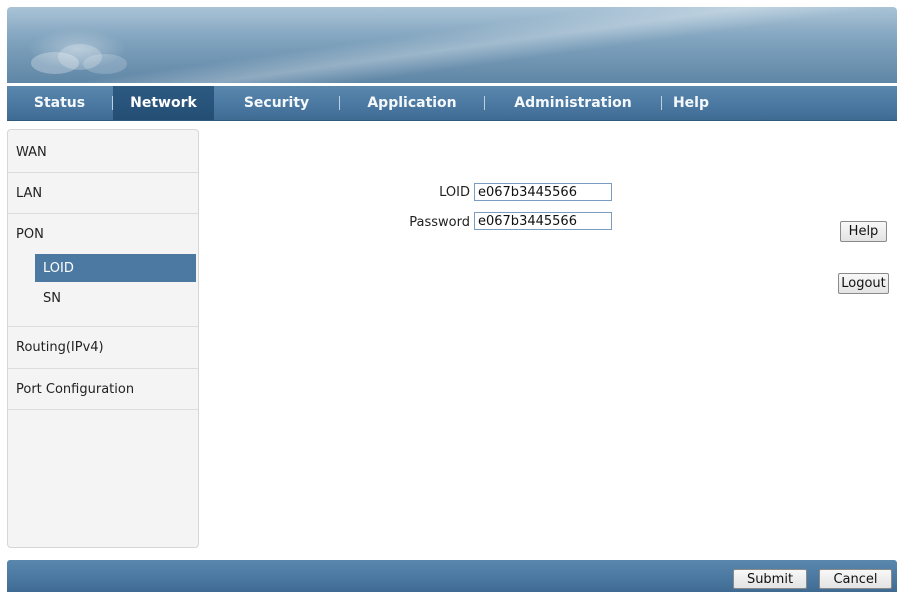  What do you see at coordinates (103, 193) in the screenshot?
I see `sidebar-item-lan: LAN` at bounding box center [103, 193].